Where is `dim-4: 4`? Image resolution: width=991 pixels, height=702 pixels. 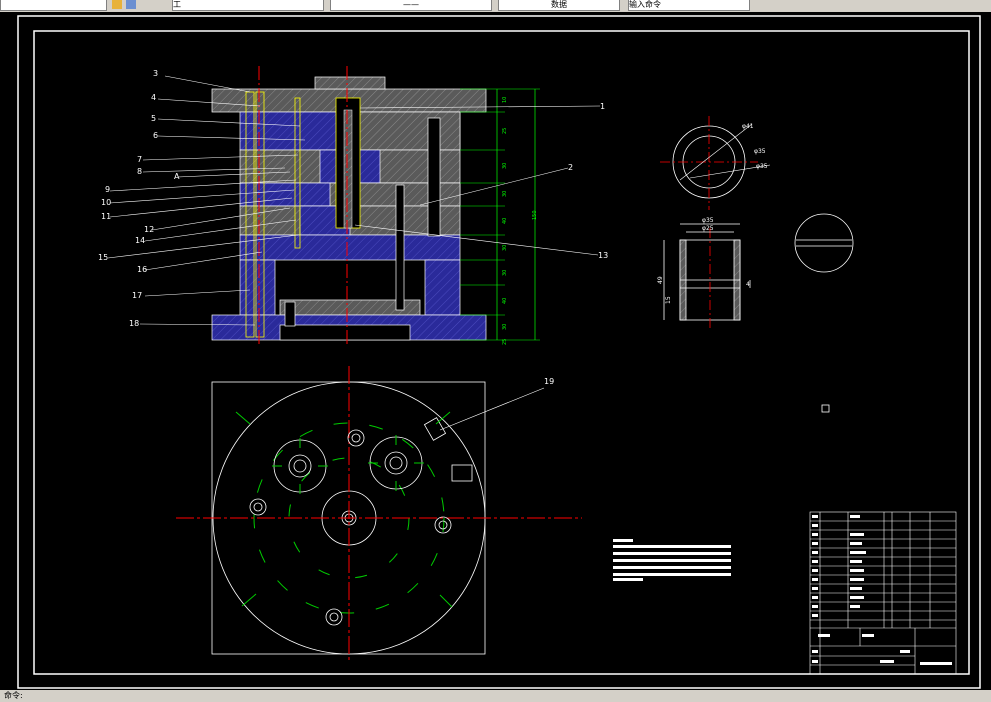 dim-4: 4 is located at coordinates (748, 284).